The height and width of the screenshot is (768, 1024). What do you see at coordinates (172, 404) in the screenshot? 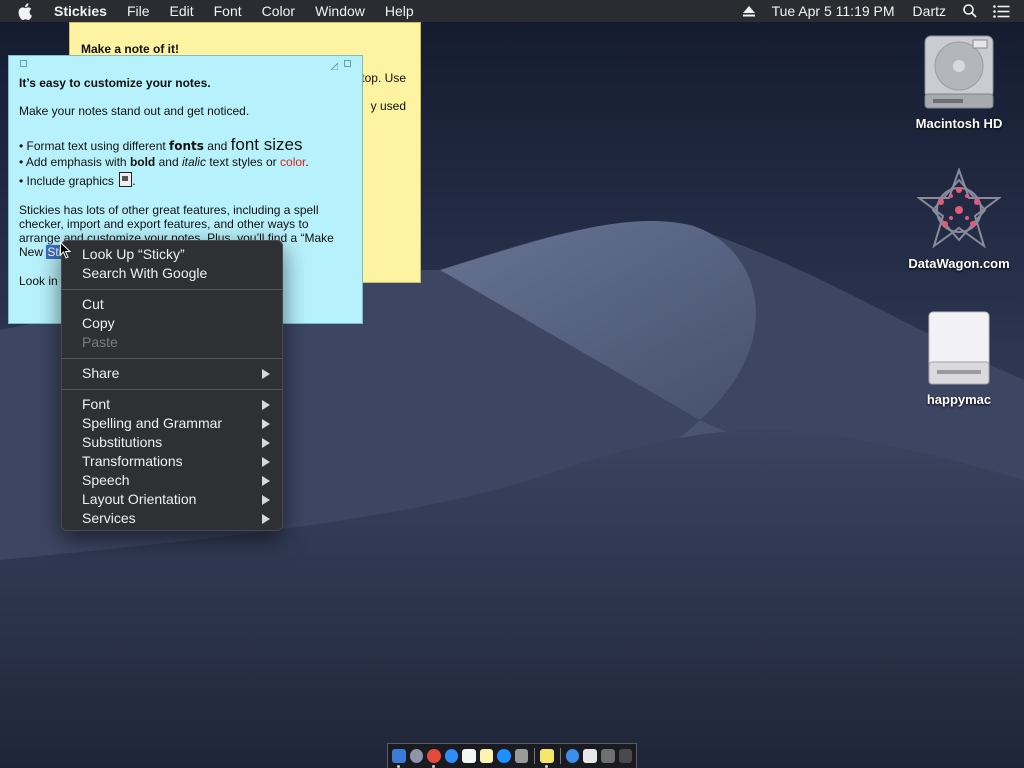
I see `menu-item-font: Font` at bounding box center [172, 404].